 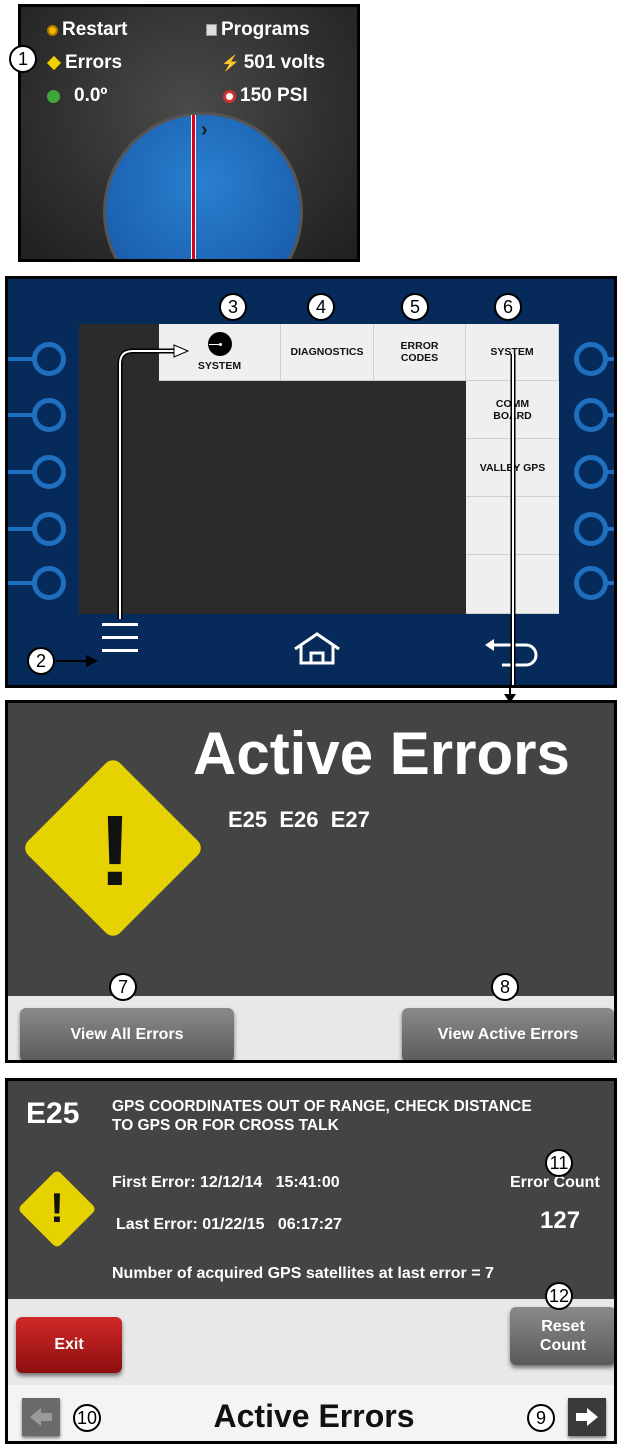 What do you see at coordinates (57, 1207) in the screenshot?
I see `exclamation-icon-small: !` at bounding box center [57, 1207].